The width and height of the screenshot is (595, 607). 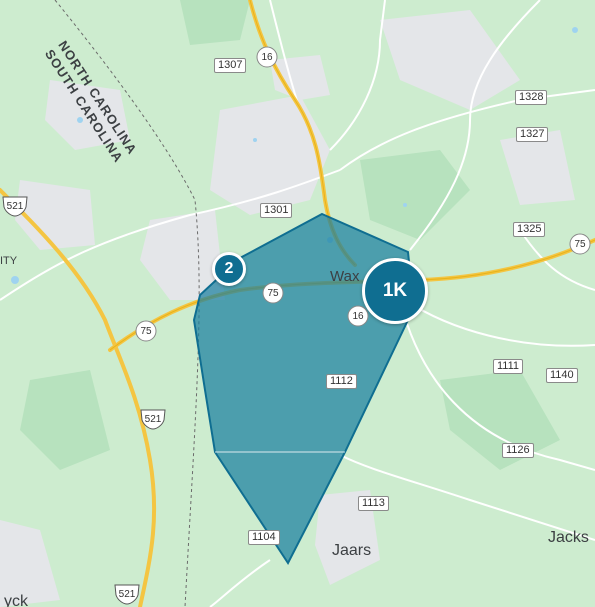 I want to click on route-label: 1140, so click(x=562, y=375).